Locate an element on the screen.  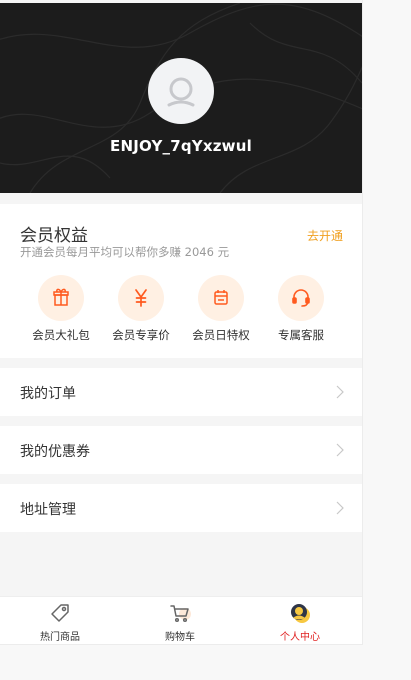
tab-label: 购物车 is located at coordinates (180, 637).